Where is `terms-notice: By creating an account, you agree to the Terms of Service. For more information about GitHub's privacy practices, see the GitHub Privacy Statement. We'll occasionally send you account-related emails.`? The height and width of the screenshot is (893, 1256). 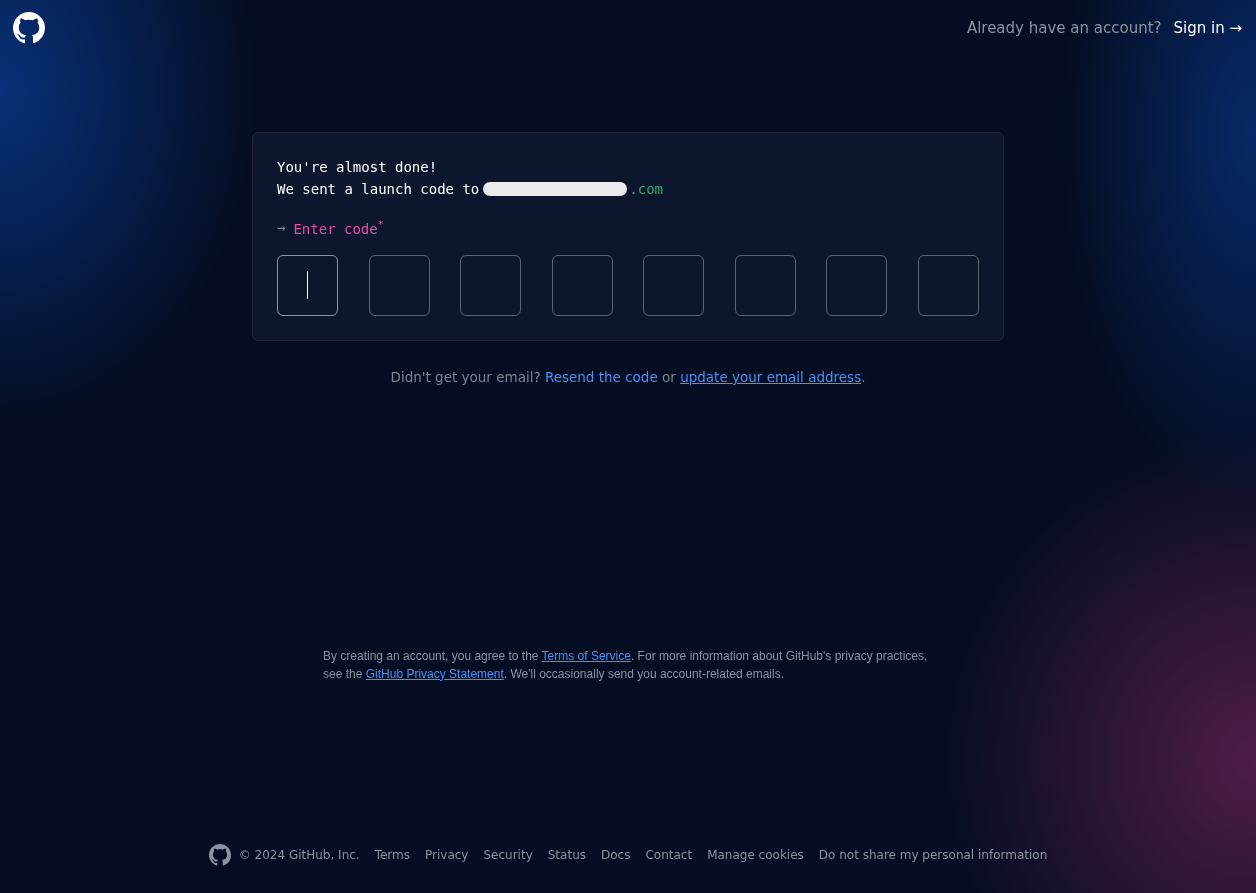
terms-notice: By creating an account, you agree to the Terms of Service. For more information about GitHub's privacy practices, see the GitHub Privacy Statement. We'll occasionally send you account-related emails. is located at coordinates (626, 665).